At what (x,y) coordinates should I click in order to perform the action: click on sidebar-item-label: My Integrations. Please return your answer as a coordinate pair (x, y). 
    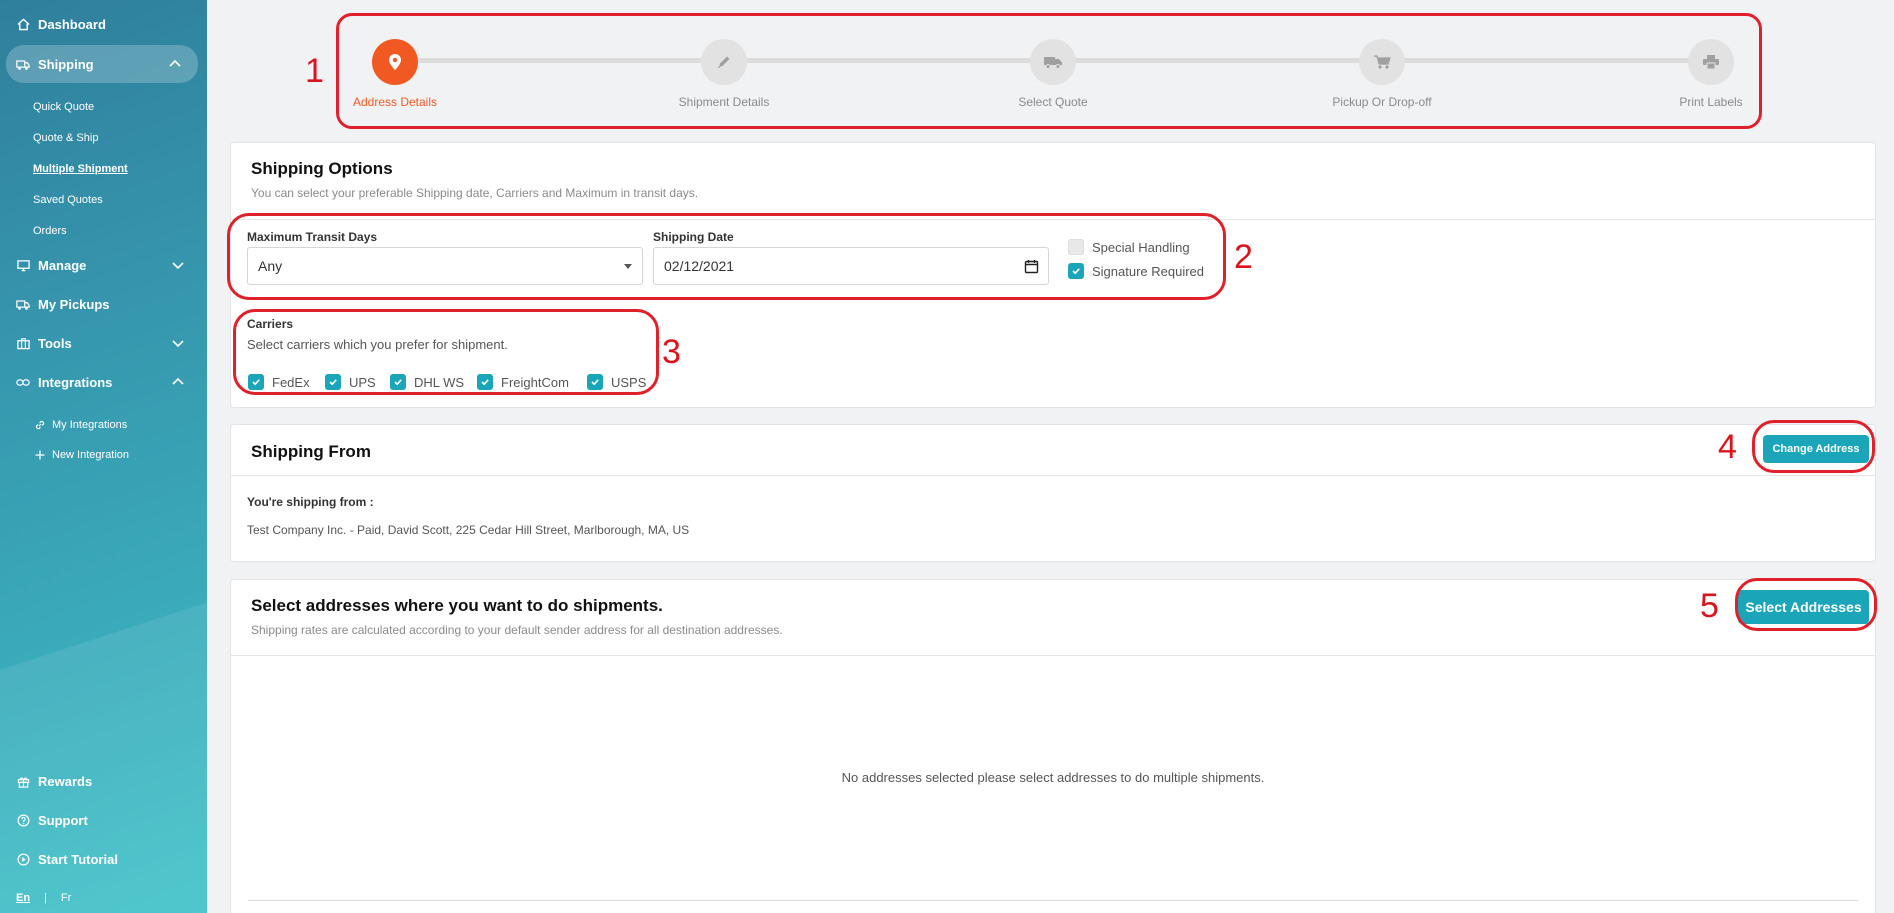
    Looking at the image, I should click on (90, 425).